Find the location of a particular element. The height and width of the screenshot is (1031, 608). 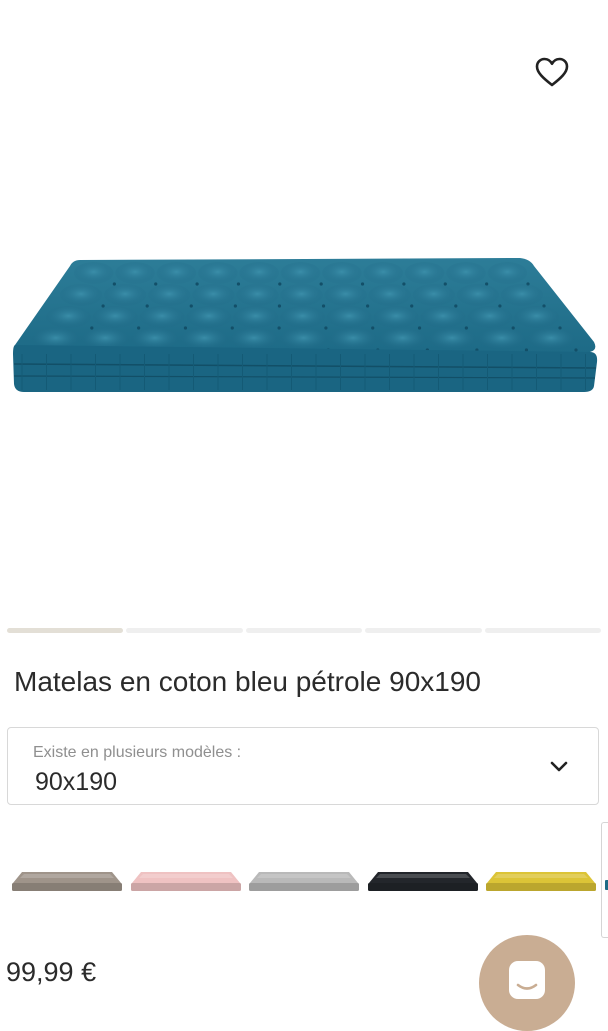

swatch-taupe is located at coordinates (67, 880).